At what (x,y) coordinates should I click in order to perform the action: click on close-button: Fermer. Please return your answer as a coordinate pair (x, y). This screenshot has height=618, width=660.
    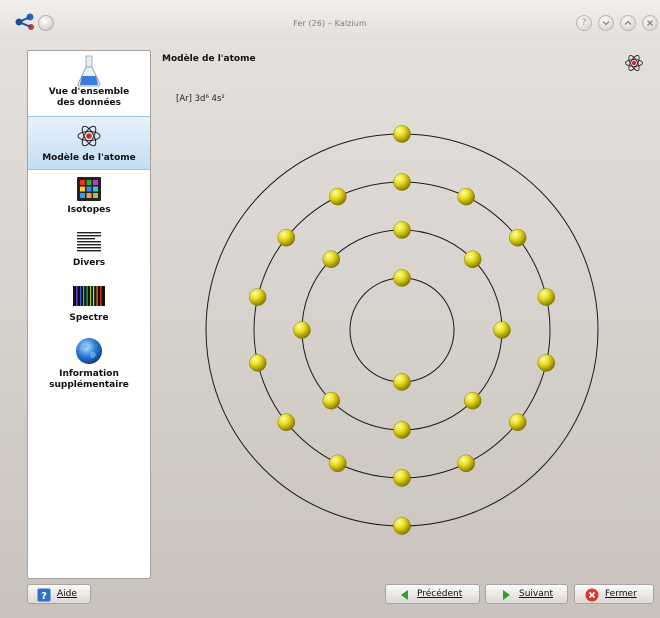
    Looking at the image, I should click on (614, 594).